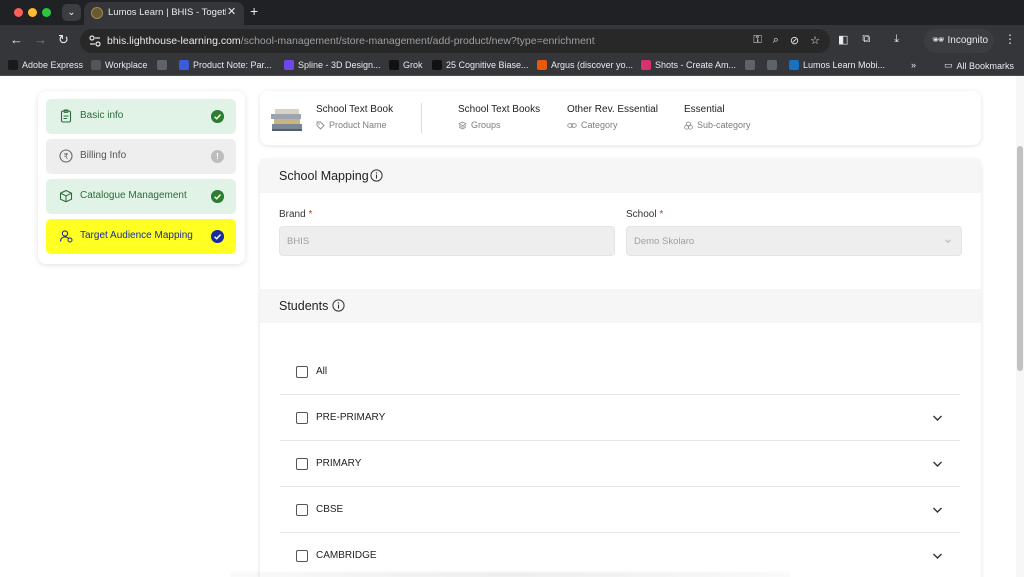 This screenshot has height=577, width=1024. I want to click on browser-tab-bar: ⌄ Lumos Learn | BHIS - Togethe ✕ +, so click(512, 12).